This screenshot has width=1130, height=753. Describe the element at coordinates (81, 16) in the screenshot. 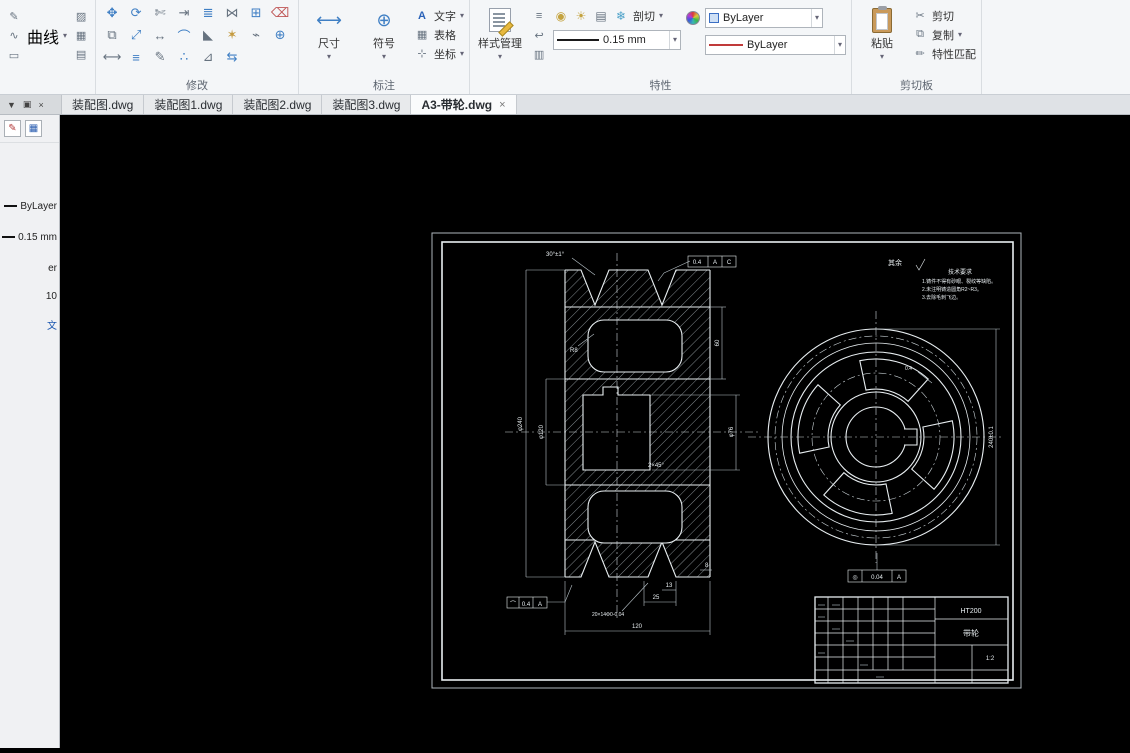

I see `hatch-icon: ▨` at that location.